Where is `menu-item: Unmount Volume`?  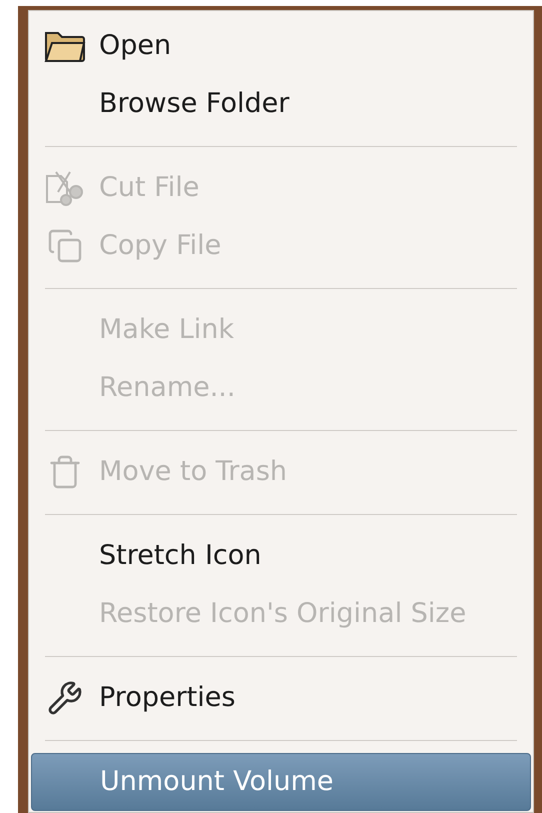 menu-item: Unmount Volume is located at coordinates (281, 782).